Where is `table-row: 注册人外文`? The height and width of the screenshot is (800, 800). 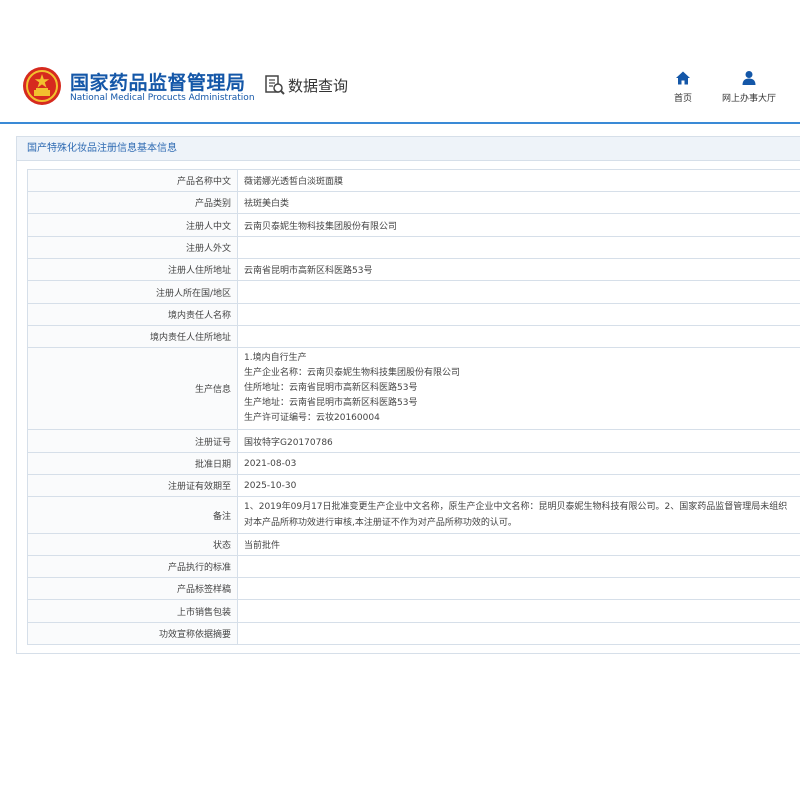
table-row: 注册人外文 is located at coordinates (413, 247).